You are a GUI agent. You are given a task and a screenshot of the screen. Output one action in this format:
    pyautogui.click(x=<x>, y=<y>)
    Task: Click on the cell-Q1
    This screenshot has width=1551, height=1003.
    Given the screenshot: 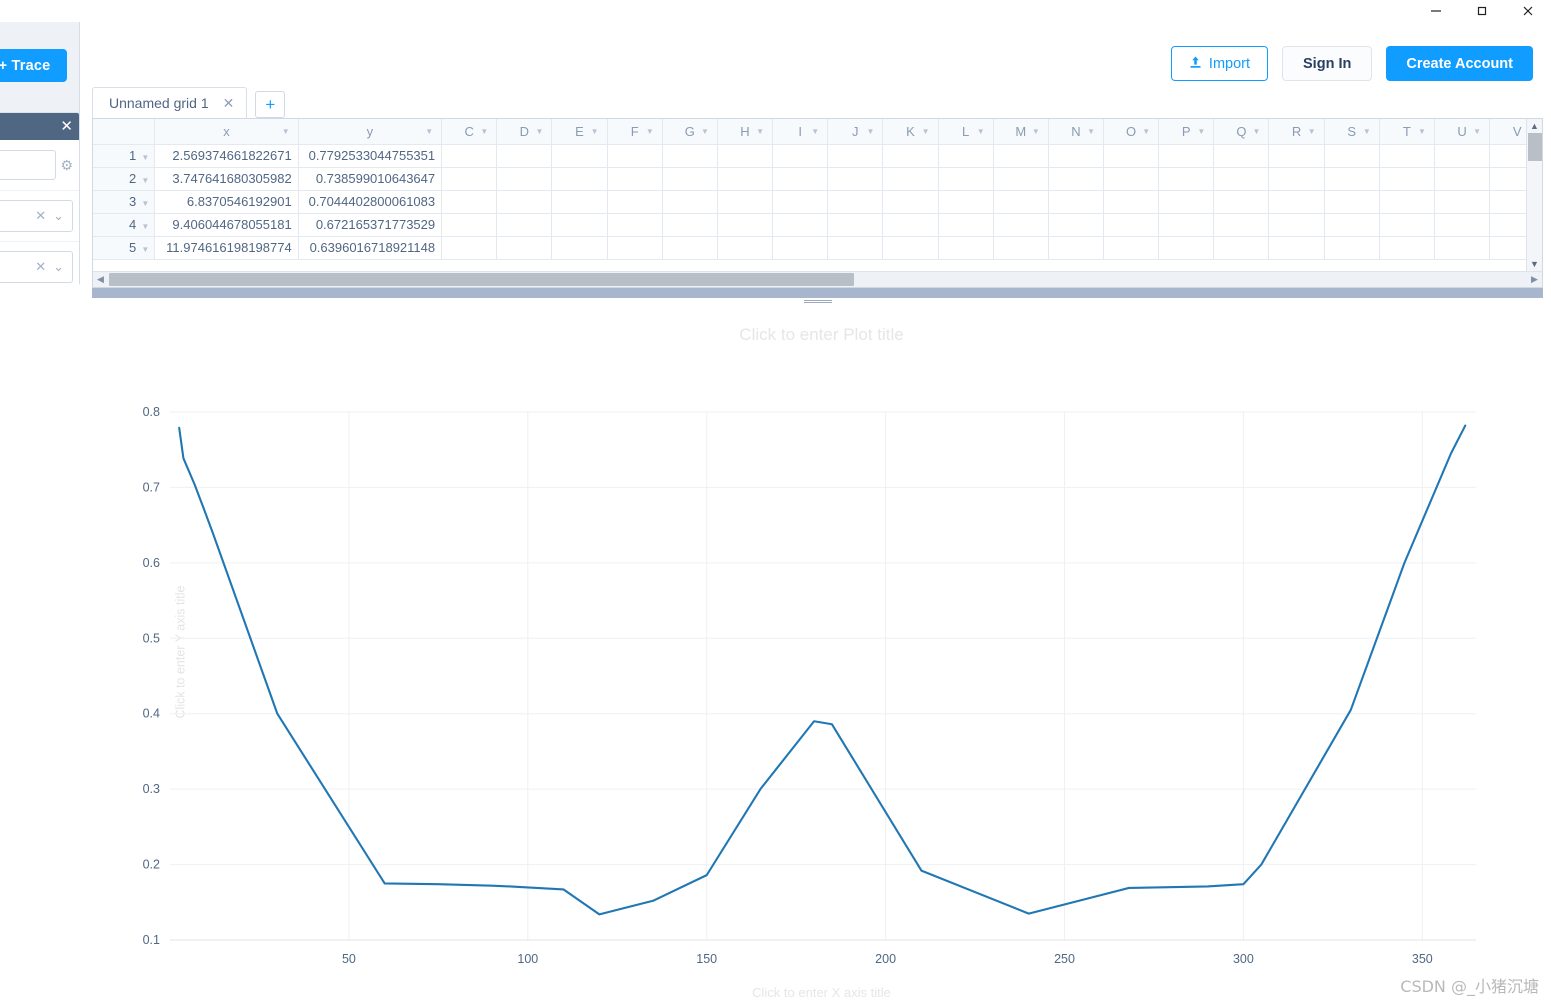 What is the action you would take?
    pyautogui.click(x=1241, y=156)
    